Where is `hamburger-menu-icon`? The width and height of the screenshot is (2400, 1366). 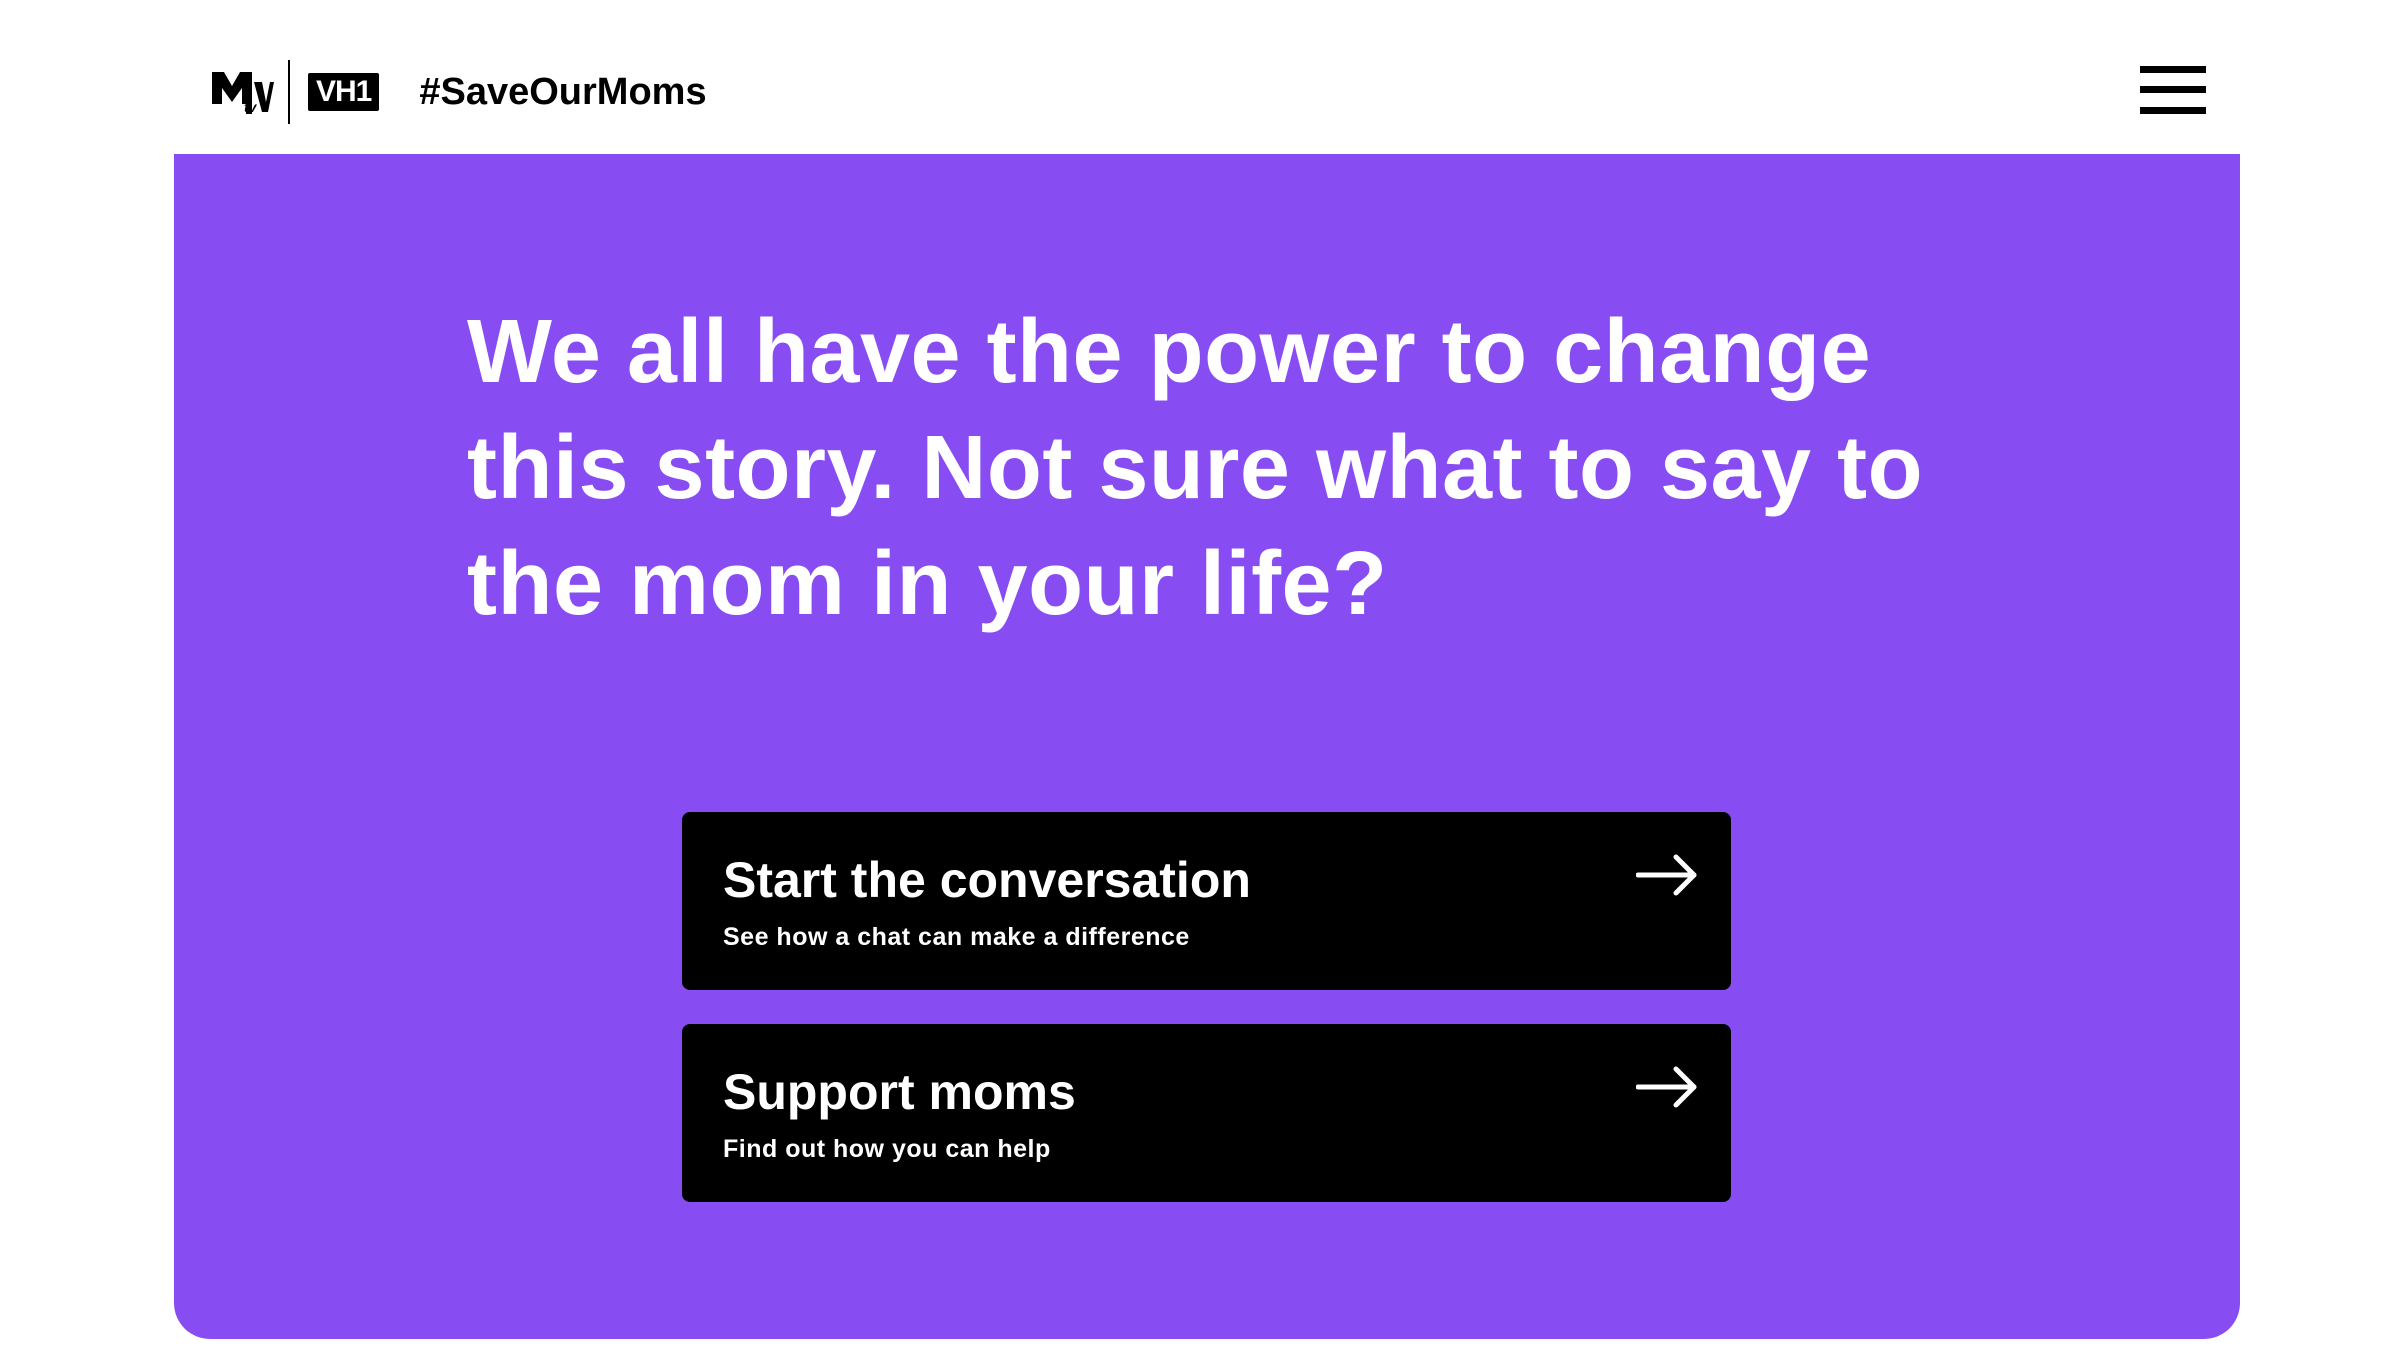 hamburger-menu-icon is located at coordinates (2173, 90).